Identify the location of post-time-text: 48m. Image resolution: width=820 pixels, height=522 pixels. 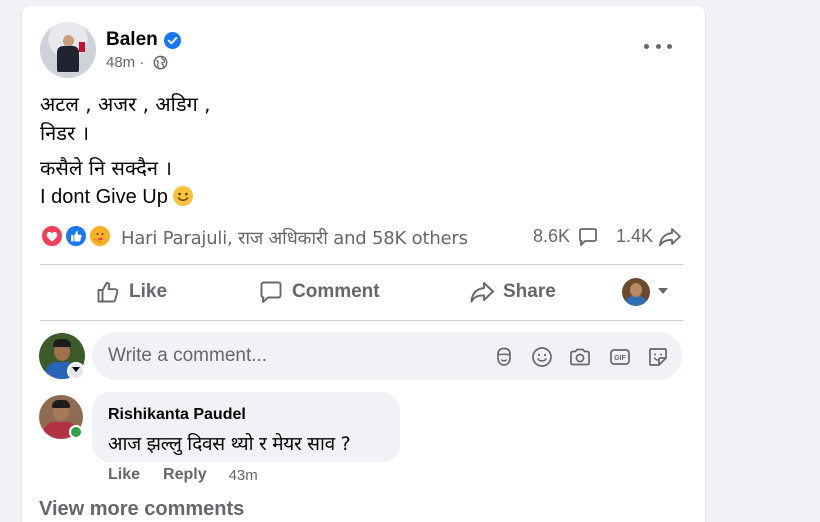
(120, 62).